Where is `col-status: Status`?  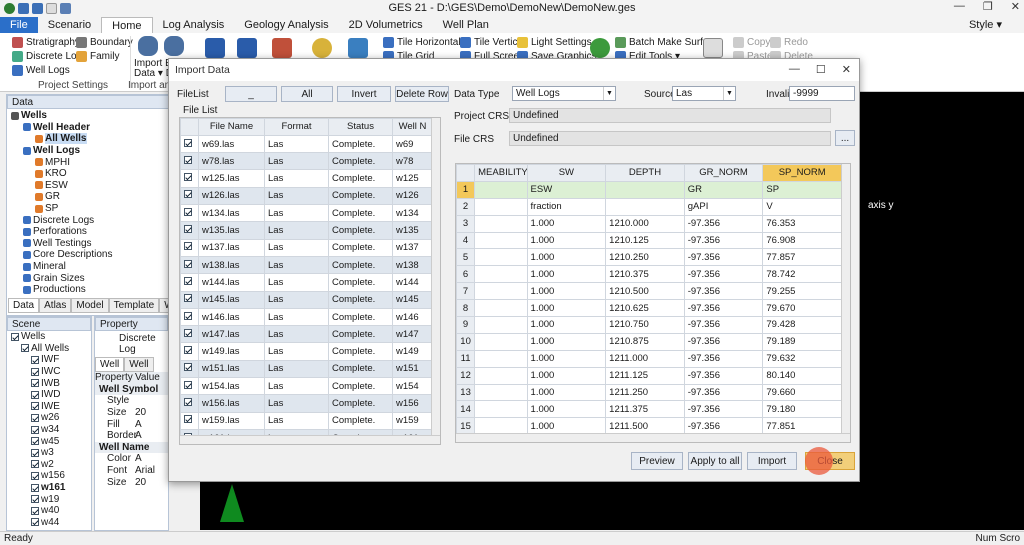 col-status: Status is located at coordinates (360, 127).